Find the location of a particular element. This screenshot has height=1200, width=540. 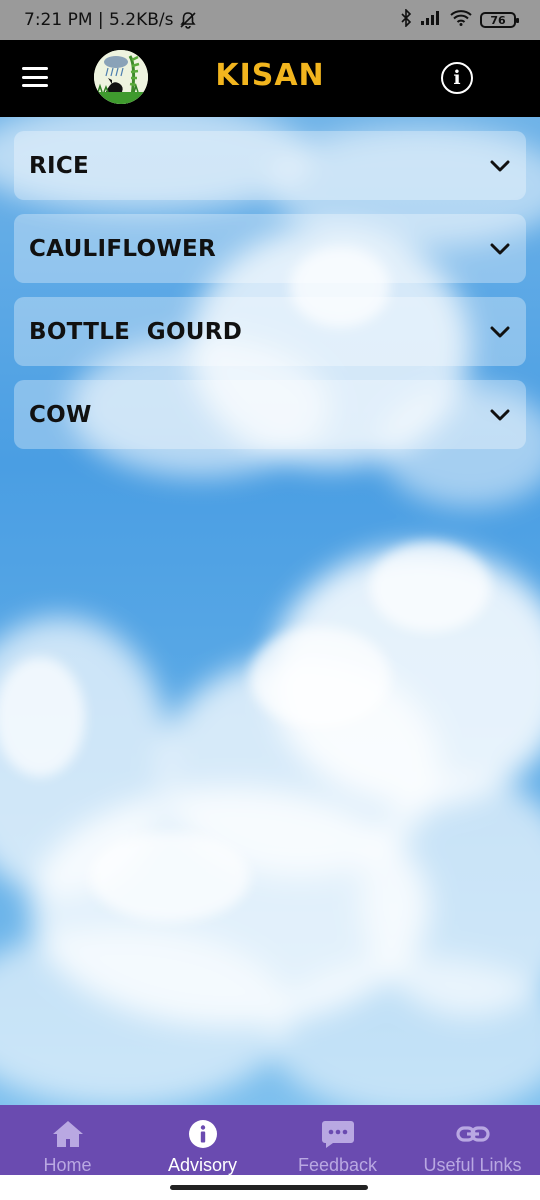

bell-off-icon is located at coordinates (188, 20).